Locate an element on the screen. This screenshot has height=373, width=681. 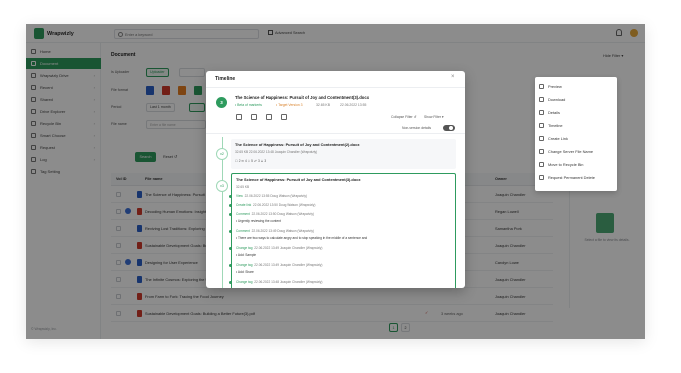
non-version-label: Non-version details is located at coordinates (417, 128).